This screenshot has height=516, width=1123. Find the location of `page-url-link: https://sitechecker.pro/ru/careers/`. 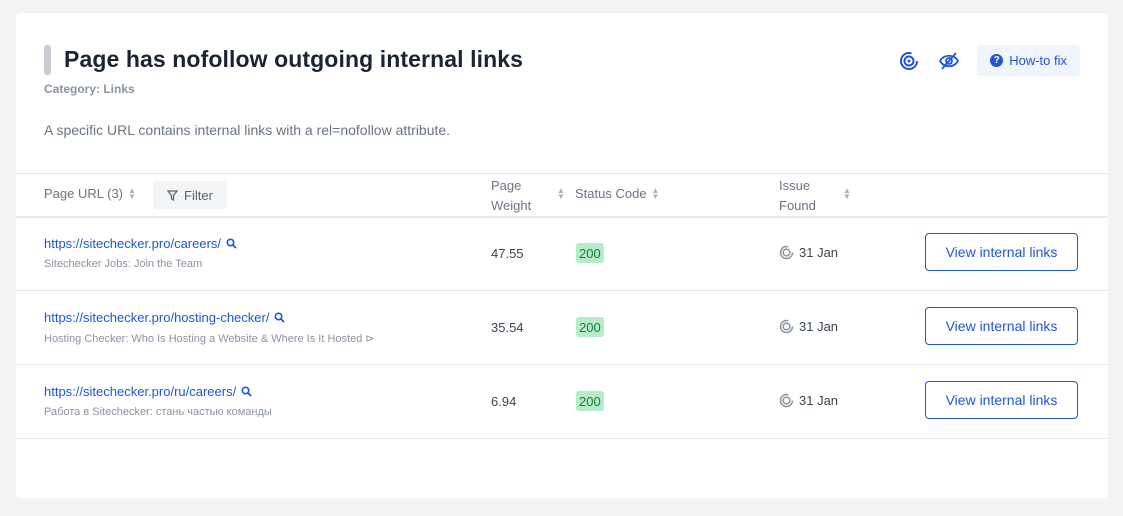

page-url-link: https://sitechecker.pro/ru/careers/ is located at coordinates (148, 391).